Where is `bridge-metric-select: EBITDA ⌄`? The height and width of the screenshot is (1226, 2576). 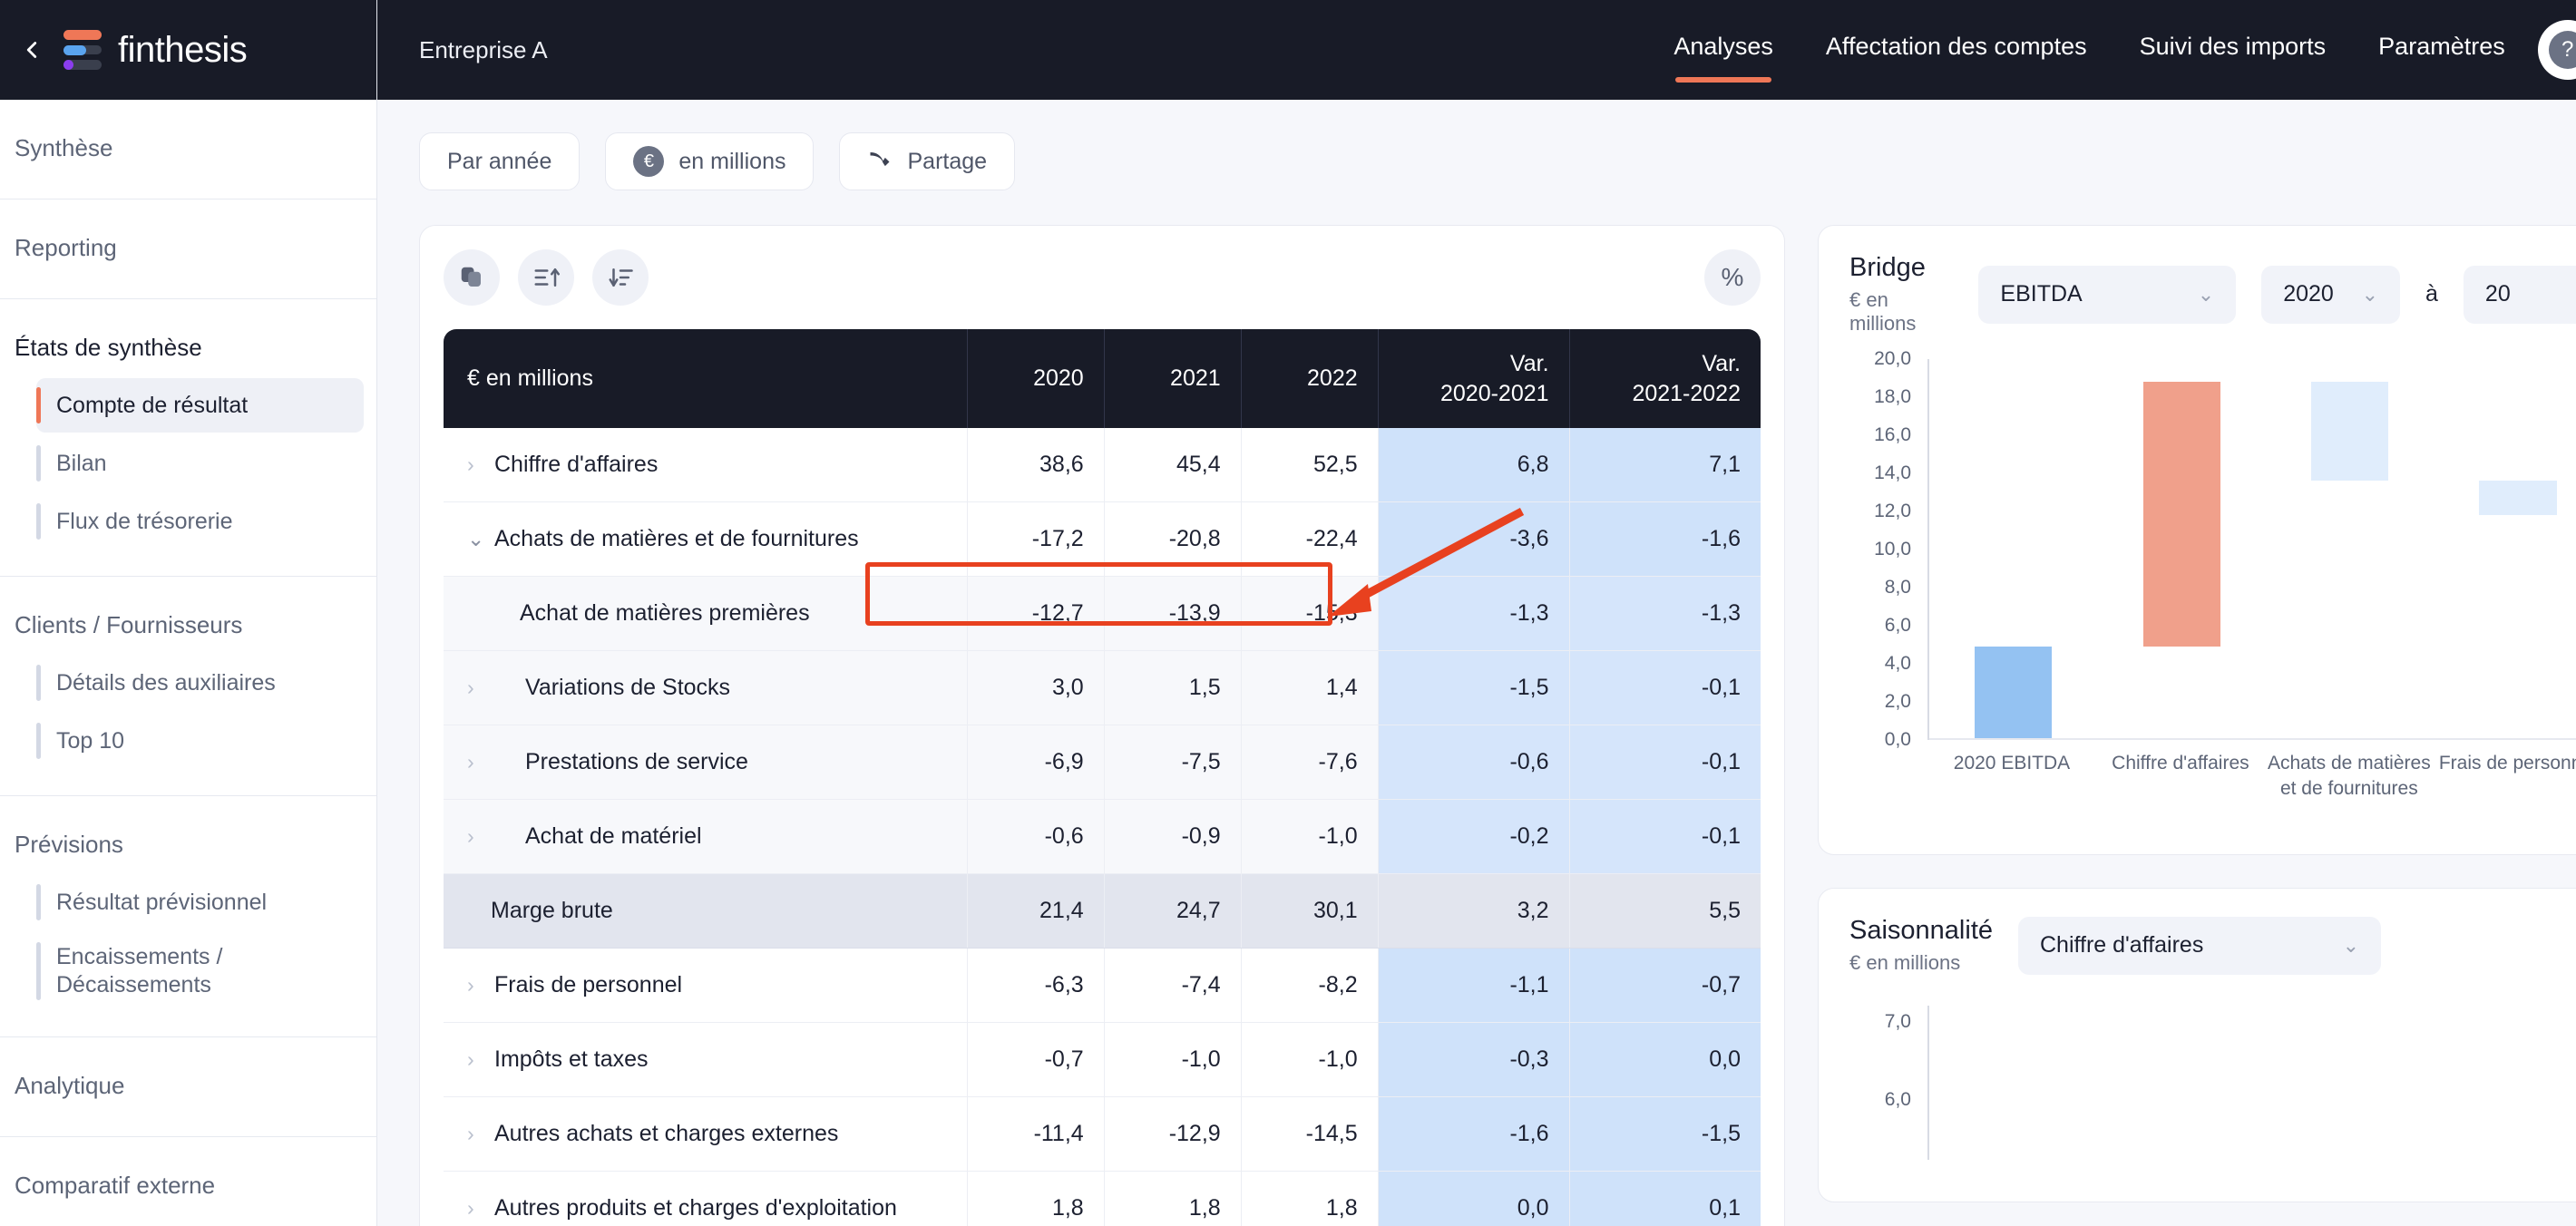 bridge-metric-select: EBITDA ⌄ is located at coordinates (2107, 295).